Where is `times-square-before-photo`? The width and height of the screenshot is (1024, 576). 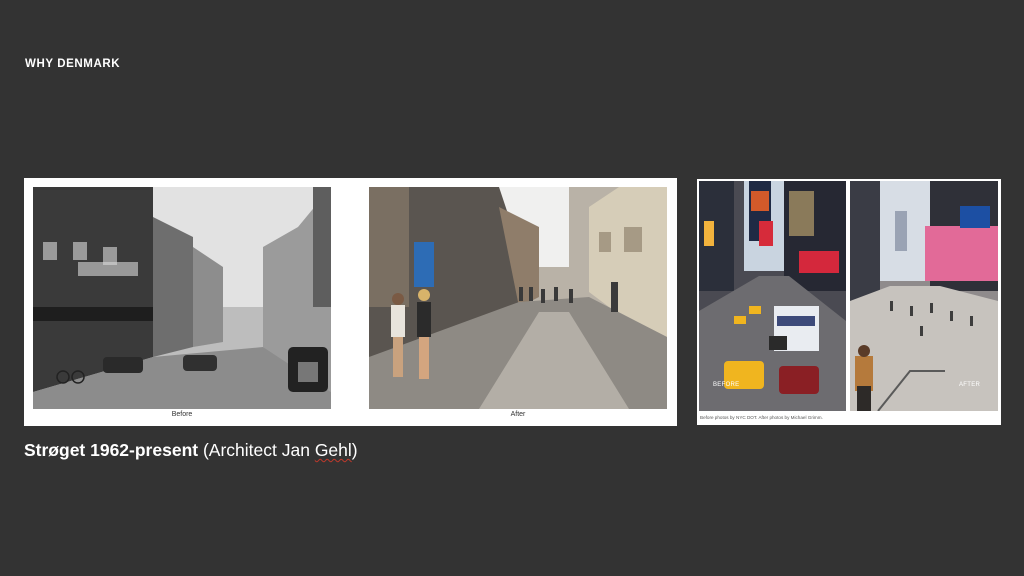
times-square-before-photo is located at coordinates (772, 296).